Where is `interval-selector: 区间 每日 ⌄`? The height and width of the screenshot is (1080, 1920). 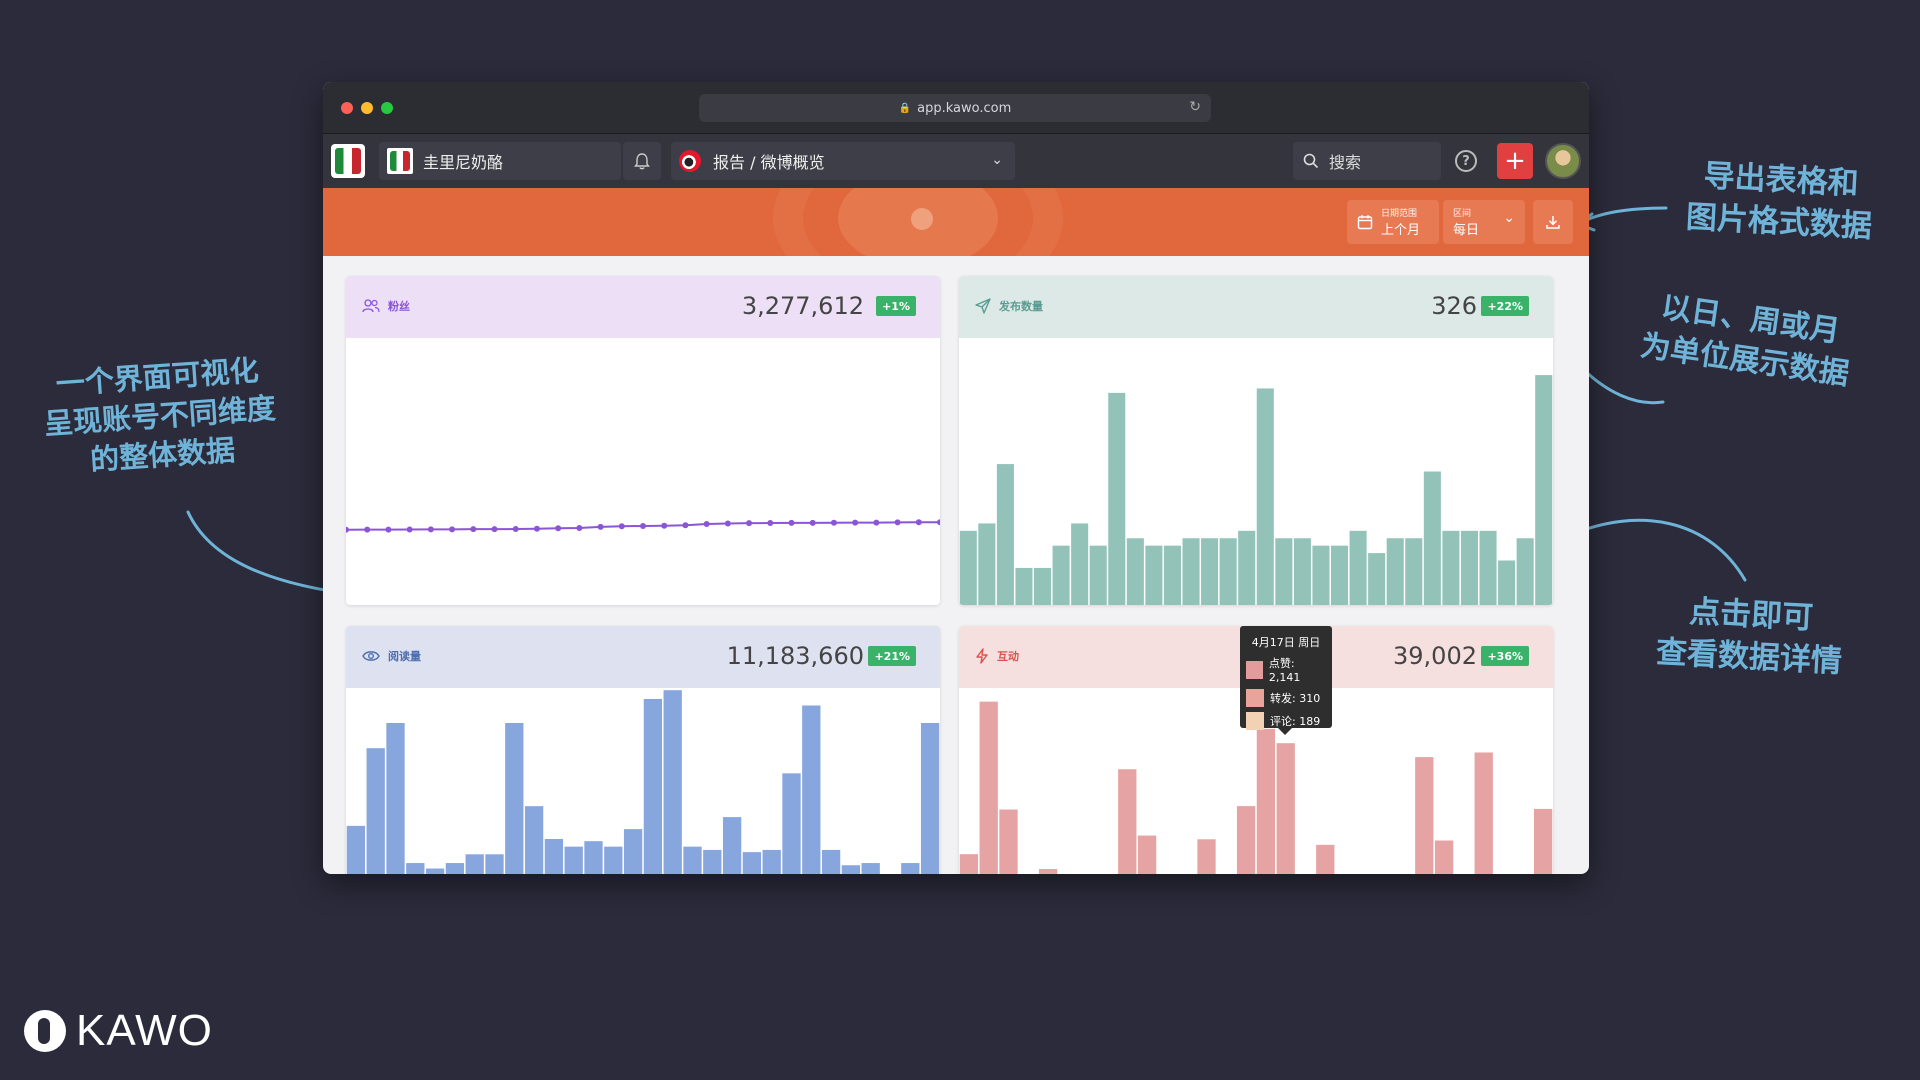 interval-selector: 区间 每日 ⌄ is located at coordinates (1484, 222).